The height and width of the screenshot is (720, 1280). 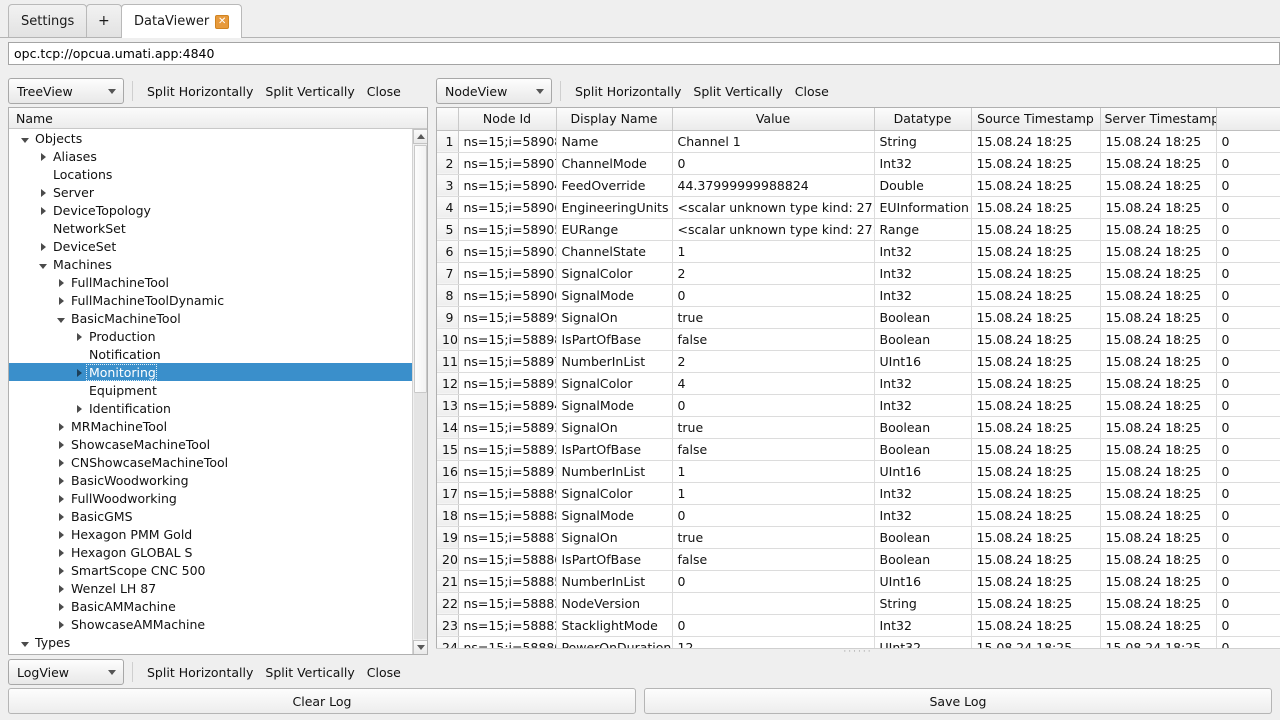 What do you see at coordinates (218, 354) in the screenshot?
I see `tree-item-notification: Notification` at bounding box center [218, 354].